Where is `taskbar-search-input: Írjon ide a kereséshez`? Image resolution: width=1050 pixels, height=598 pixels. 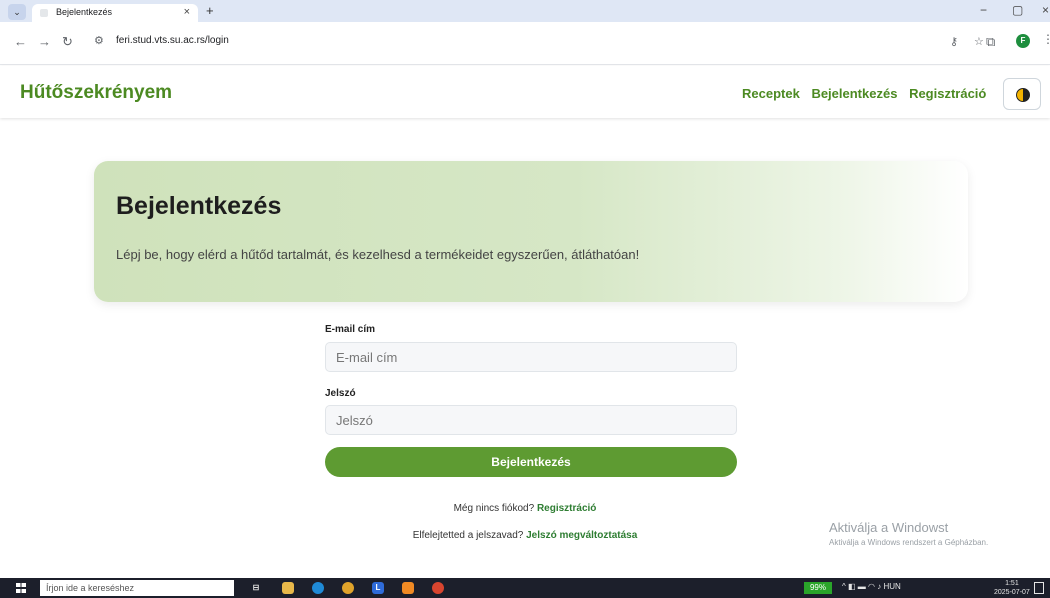
taskbar-search-input: Írjon ide a kereséshez is located at coordinates (137, 588).